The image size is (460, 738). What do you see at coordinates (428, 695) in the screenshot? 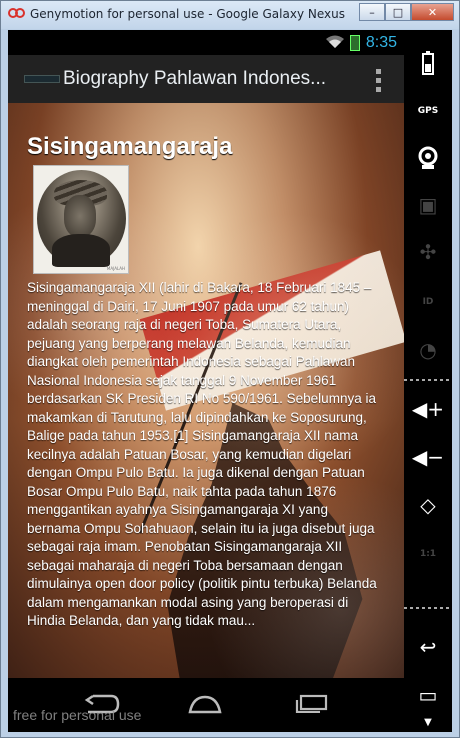
I see `recent-icon: ▭` at bounding box center [428, 695].